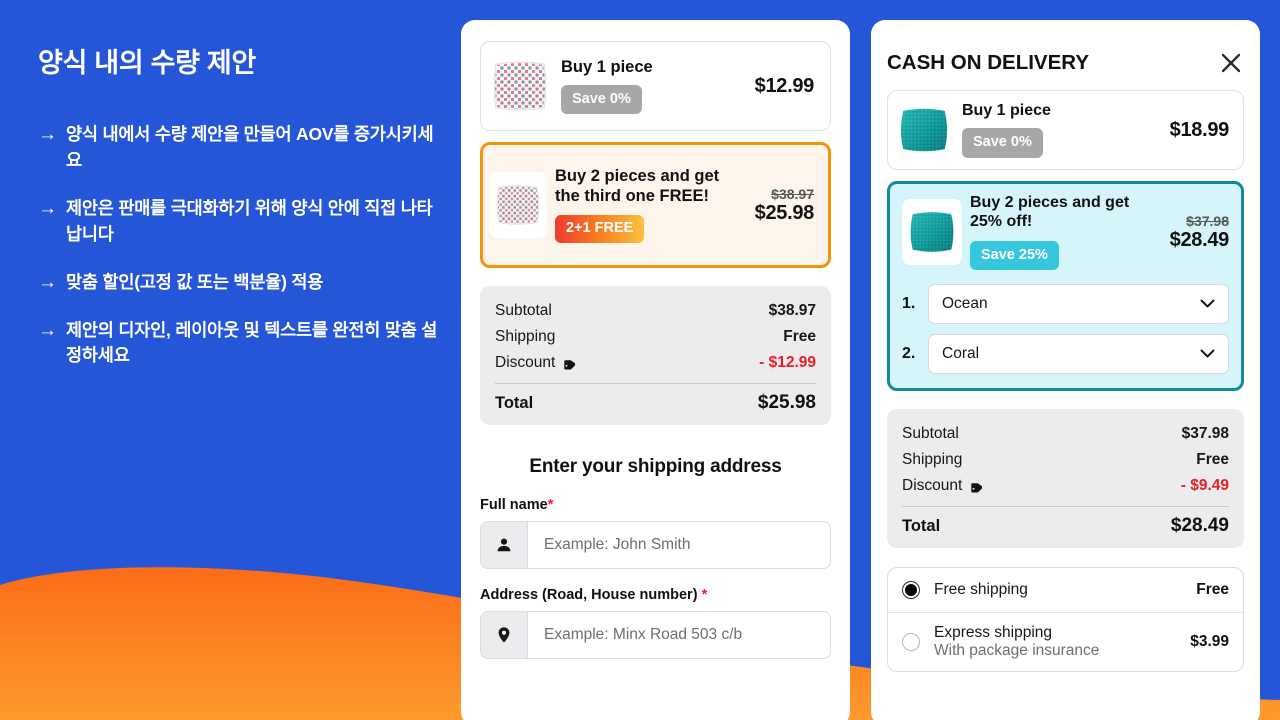 The width and height of the screenshot is (1280, 720). Describe the element at coordinates (655, 505) in the screenshot. I see `field-label: Full name*` at that location.